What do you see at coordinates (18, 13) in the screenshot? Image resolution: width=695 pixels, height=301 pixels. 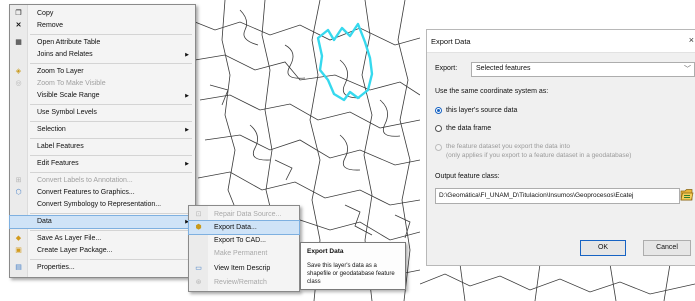 I see `copy-icon: ❐` at bounding box center [18, 13].